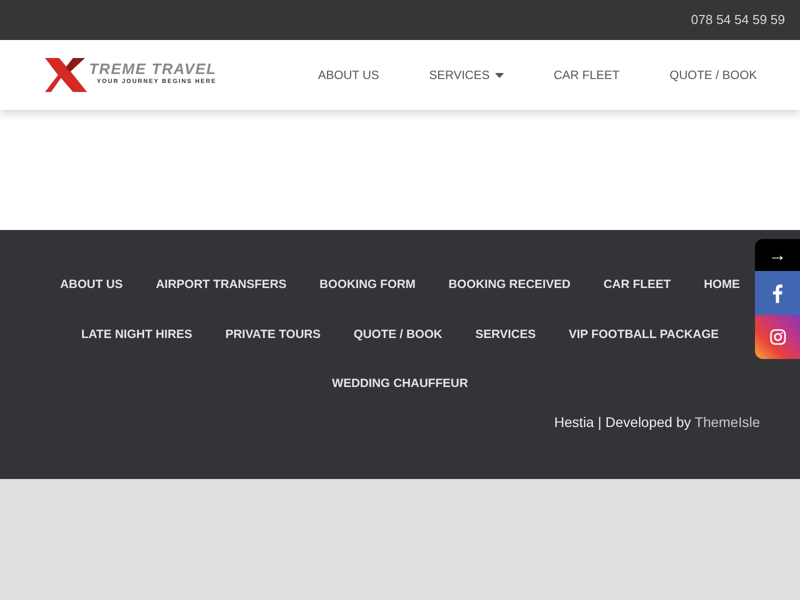 This screenshot has width=800, height=600. Describe the element at coordinates (643, 342) in the screenshot. I see `footer-link: VIP FOOTBALL PACKAGE` at that location.